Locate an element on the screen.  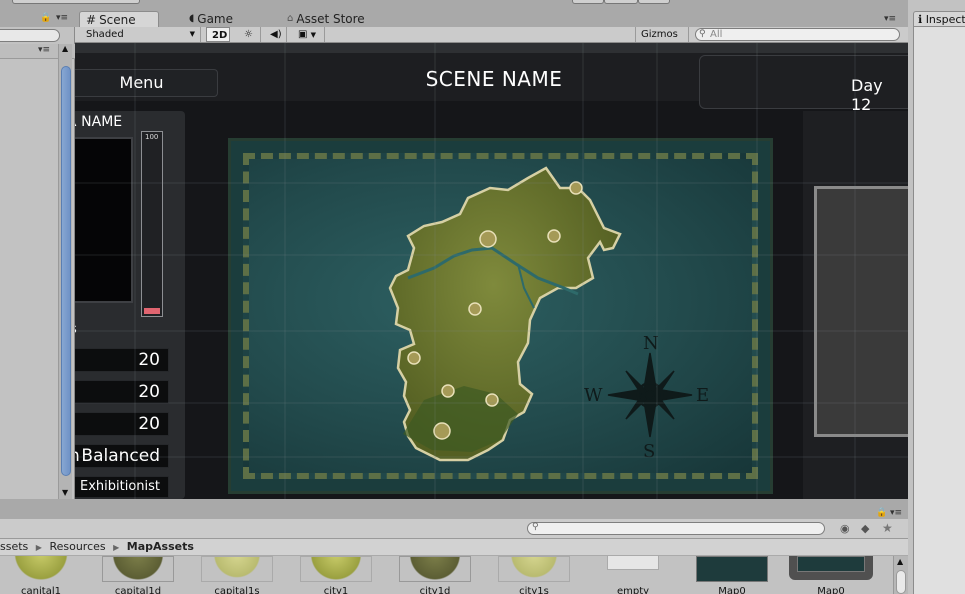
tab-game-label: Game is located at coordinates (215, 19).